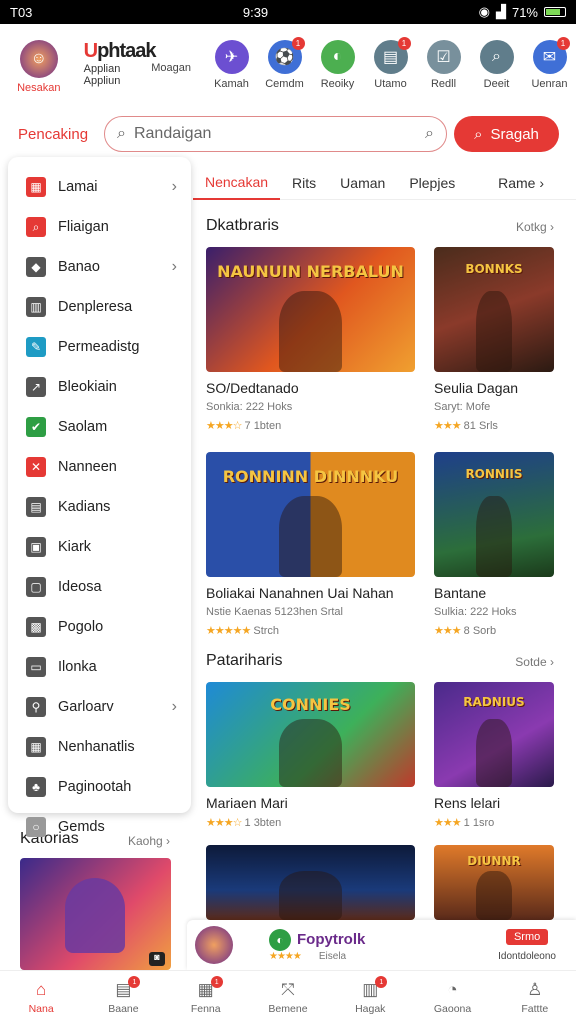 This screenshot has width=576, height=1024. I want to click on top-nav-label: Utamo, so click(390, 84).